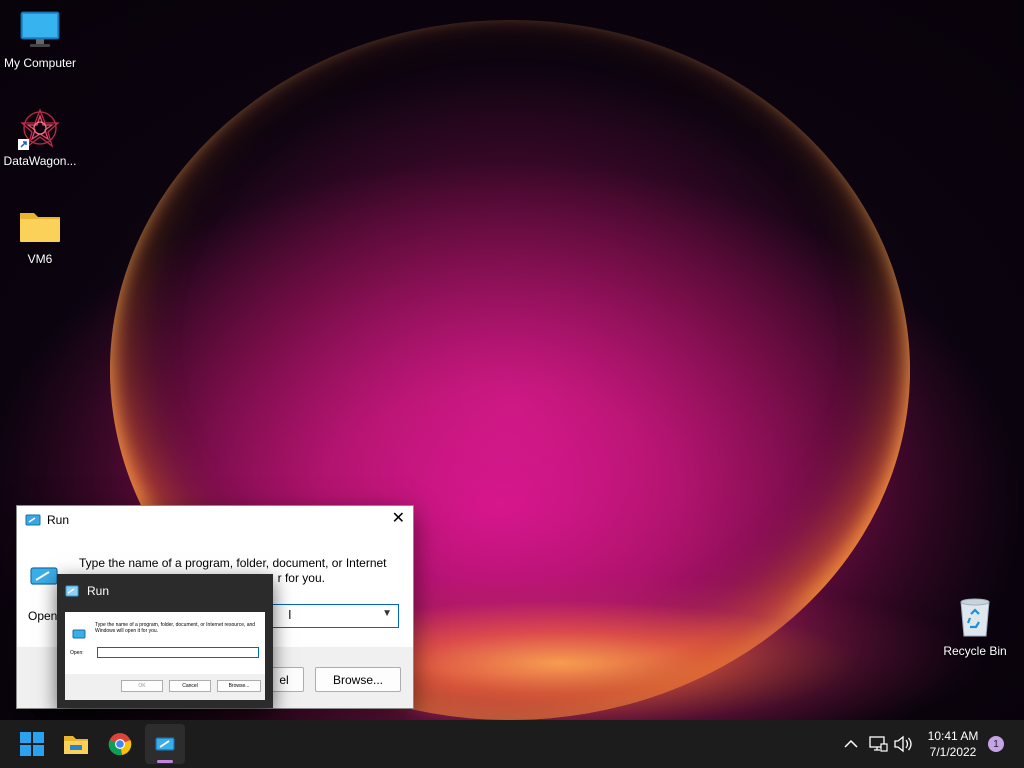 This screenshot has height=768, width=1024. I want to click on file-explorer-button, so click(76, 744).